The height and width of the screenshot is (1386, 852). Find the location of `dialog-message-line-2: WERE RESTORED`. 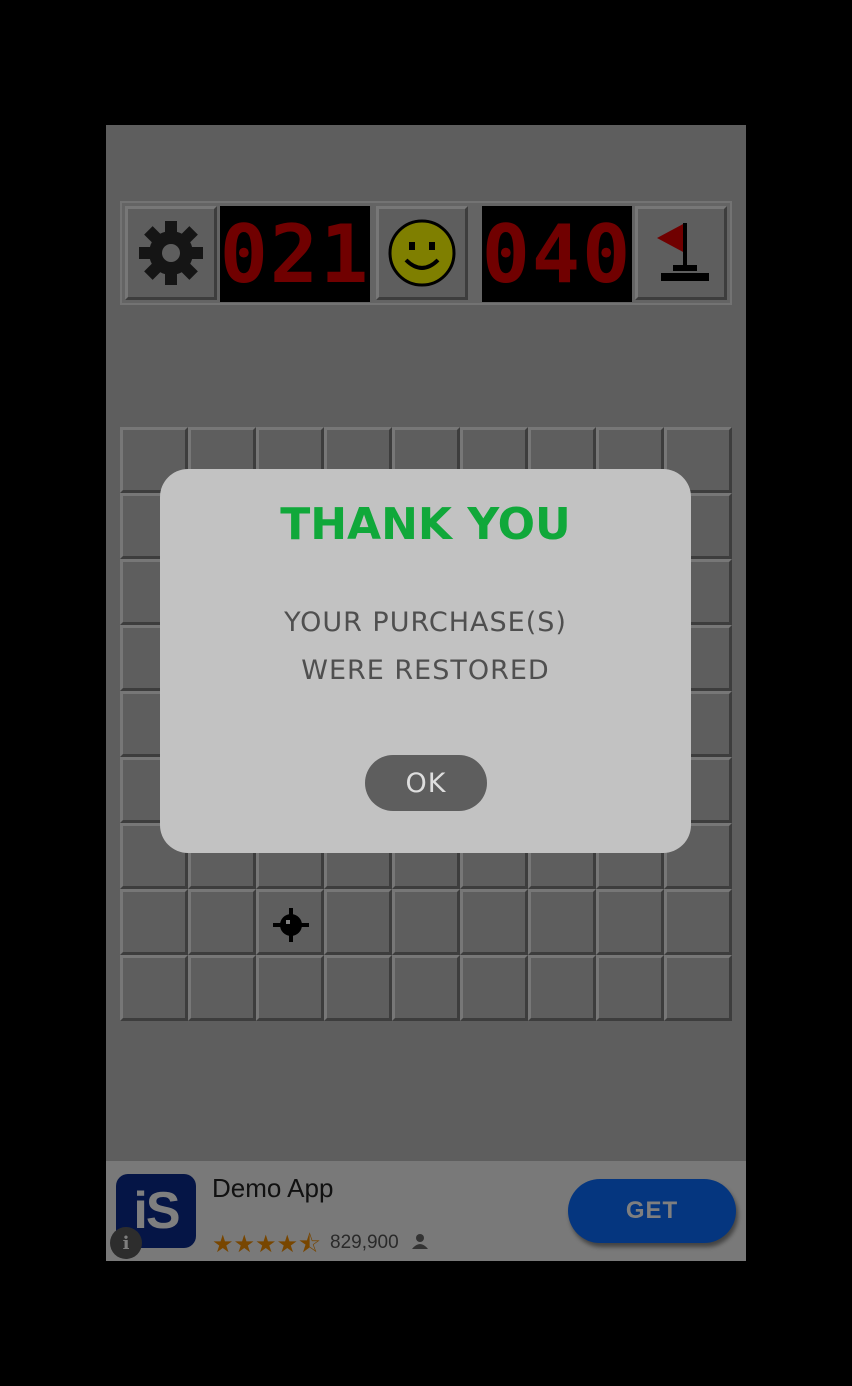

dialog-message-line-2: WERE RESTORED is located at coordinates (425, 670).